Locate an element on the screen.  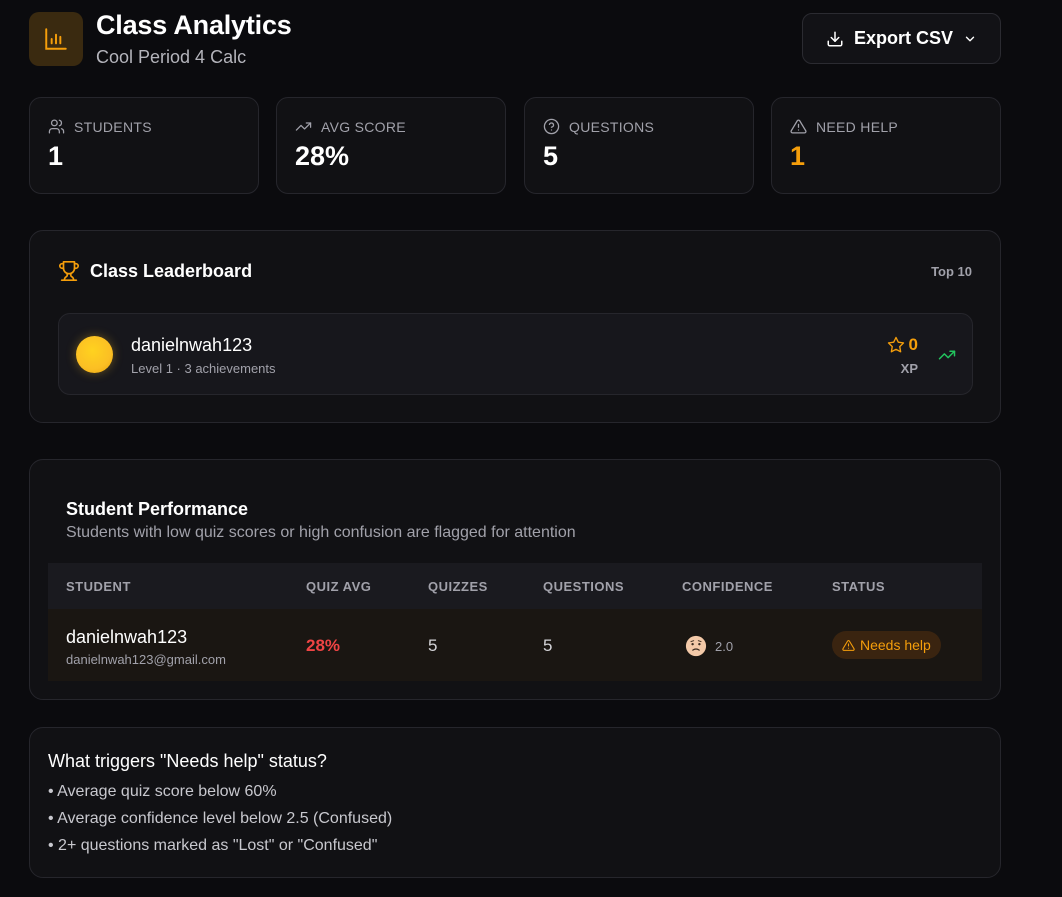
column-header-status: STATUS is located at coordinates (858, 586).